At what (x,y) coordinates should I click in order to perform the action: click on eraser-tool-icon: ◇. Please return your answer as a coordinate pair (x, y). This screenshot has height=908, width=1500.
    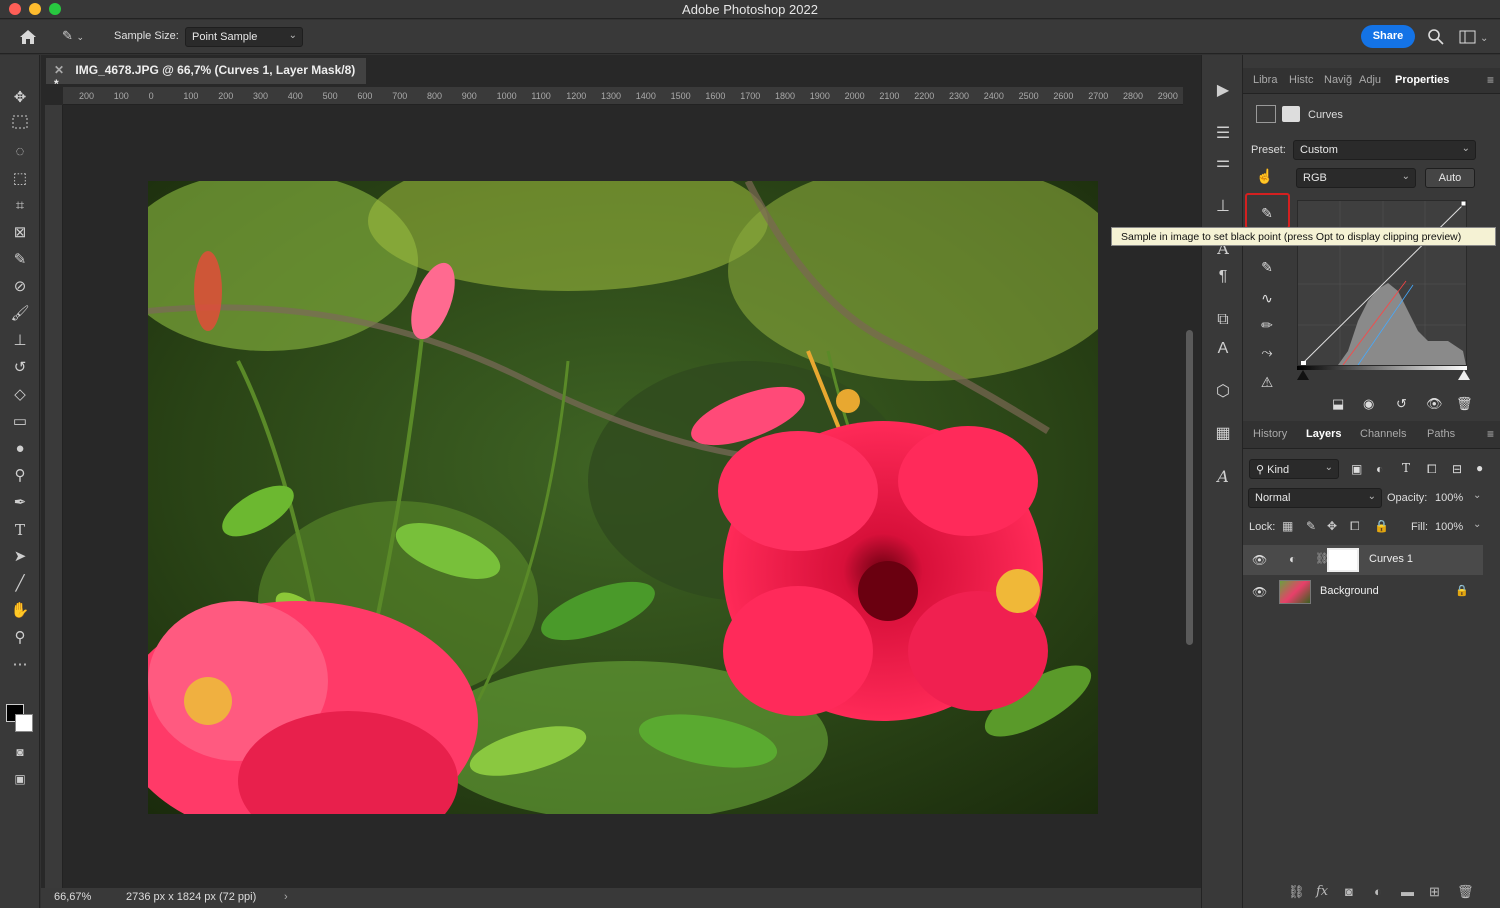
    Looking at the image, I should click on (20, 395).